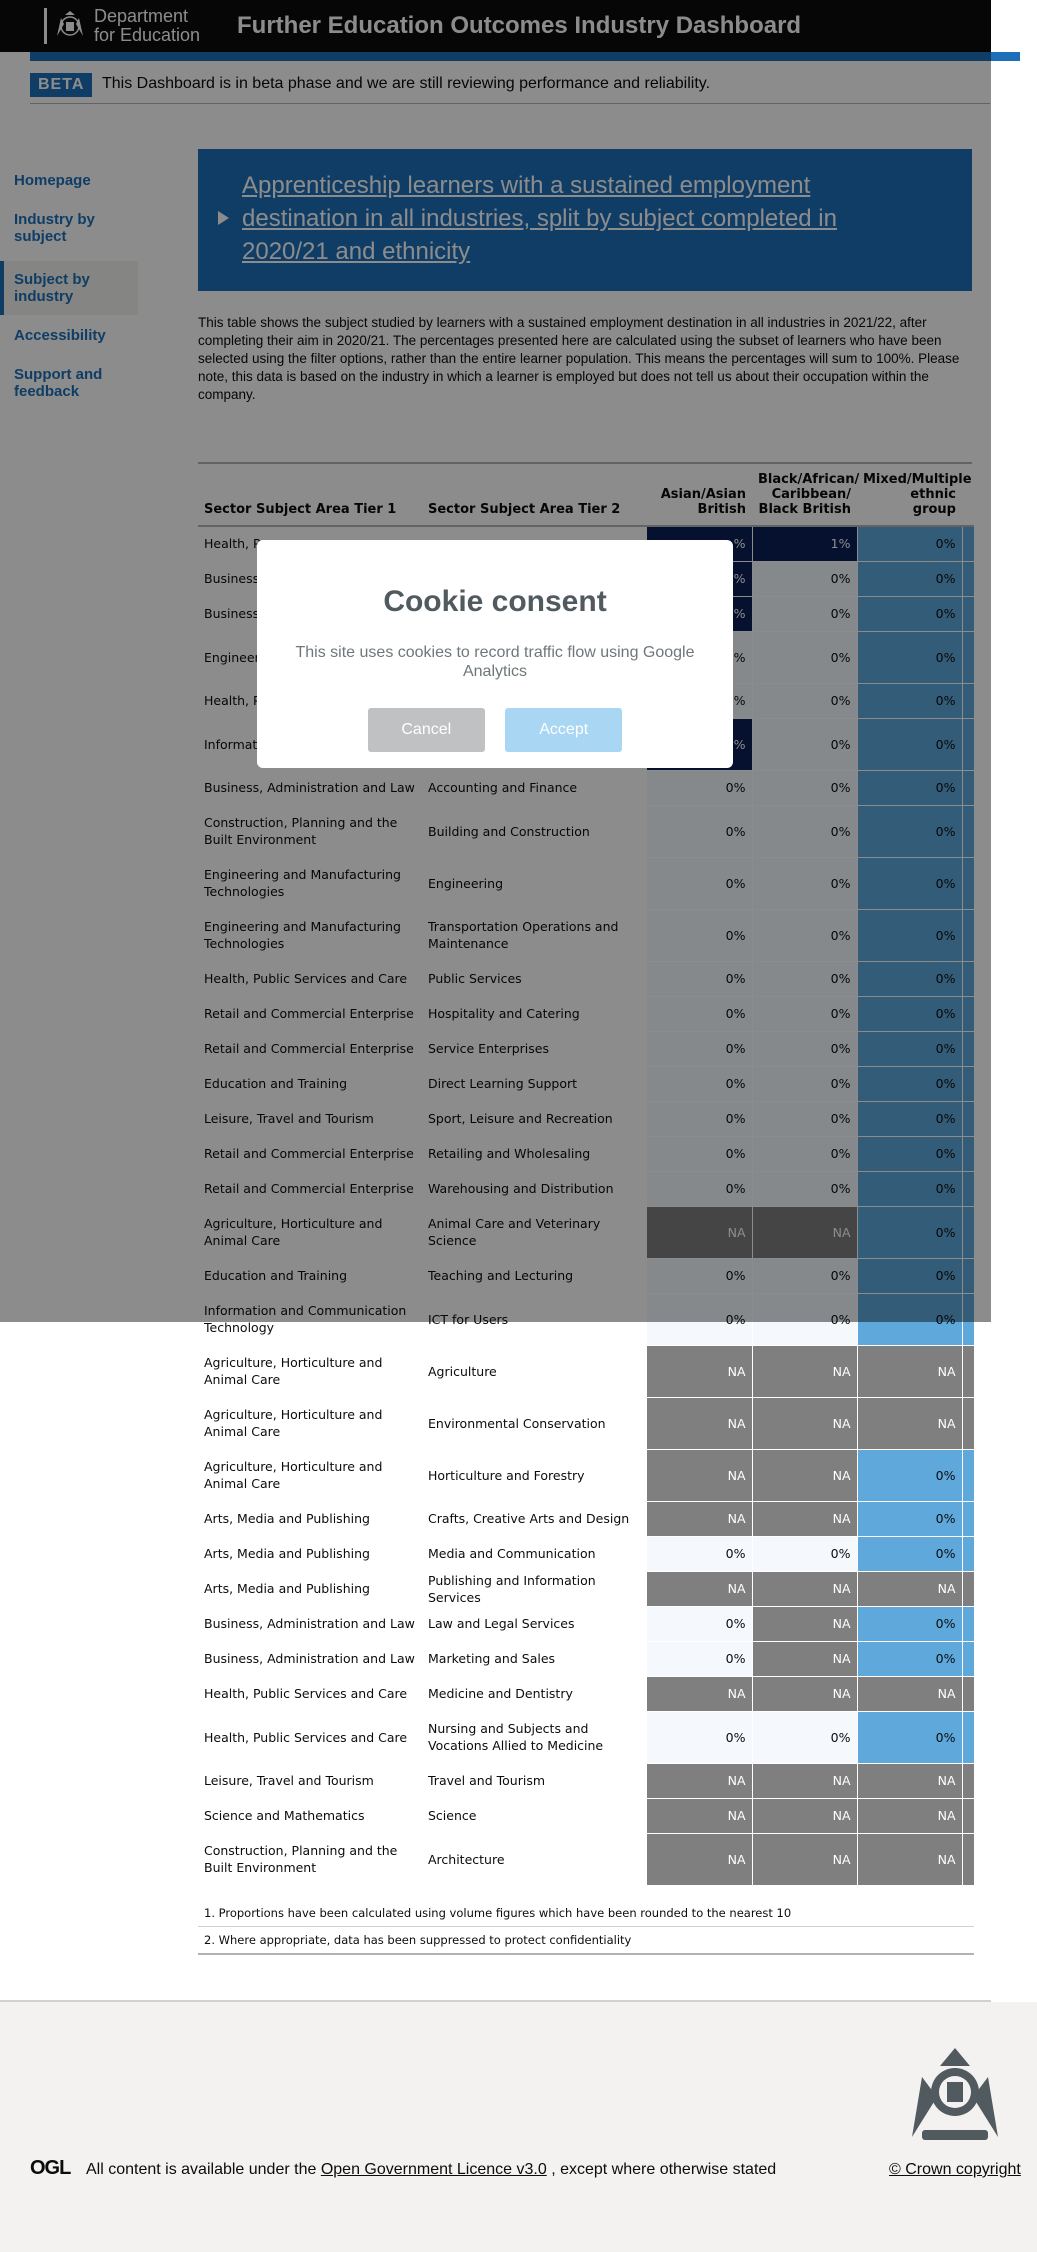 This screenshot has width=1037, height=2252. I want to click on cookie-accept-button: Accept, so click(564, 730).